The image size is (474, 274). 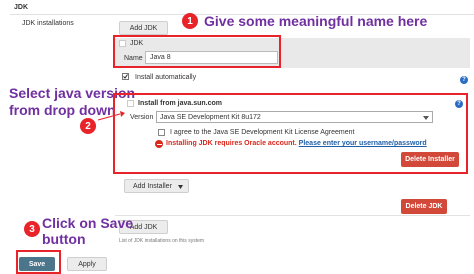 I want to click on add-installer-button: Add Installer, so click(x=156, y=186).